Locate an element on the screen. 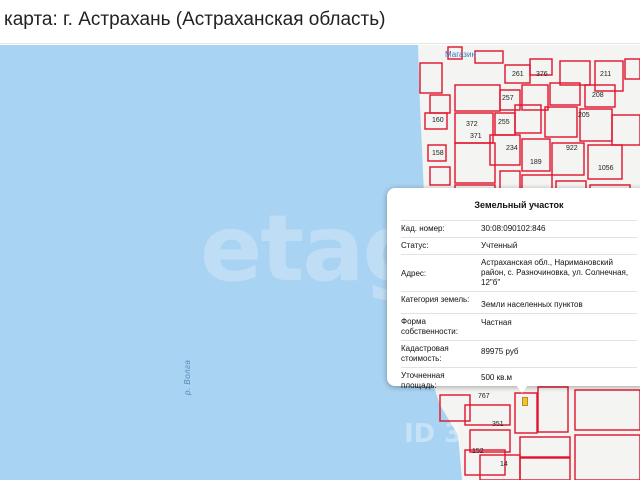 The image size is (640, 480). parcel-number: 376 is located at coordinates (542, 74).